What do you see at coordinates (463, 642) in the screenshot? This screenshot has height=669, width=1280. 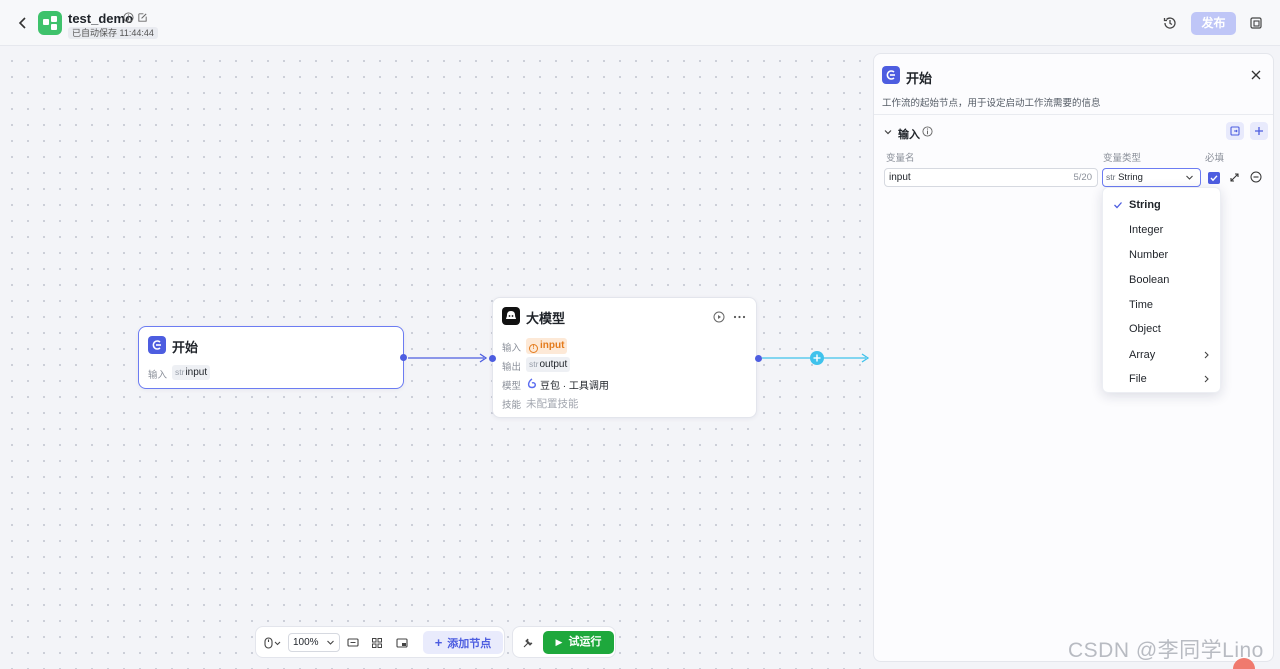 I see `add-node-button: + 添加节点` at bounding box center [463, 642].